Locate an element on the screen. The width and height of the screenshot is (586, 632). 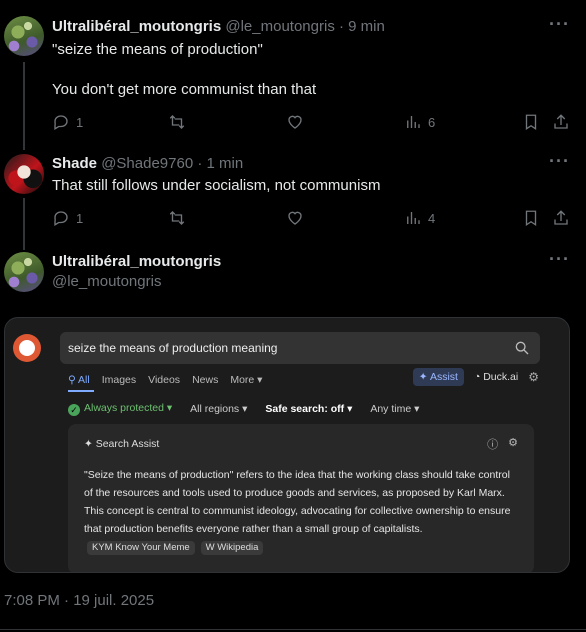
search-query: seize the means of production meaning is located at coordinates (173, 348).